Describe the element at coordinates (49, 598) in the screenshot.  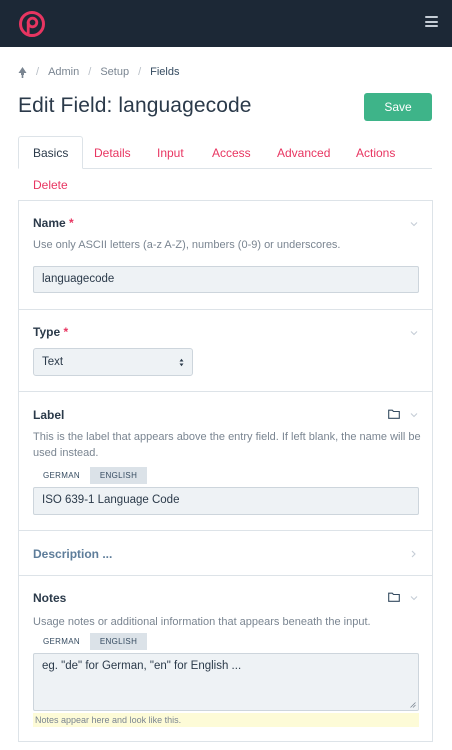
I see `field-notes-label: Notes` at that location.